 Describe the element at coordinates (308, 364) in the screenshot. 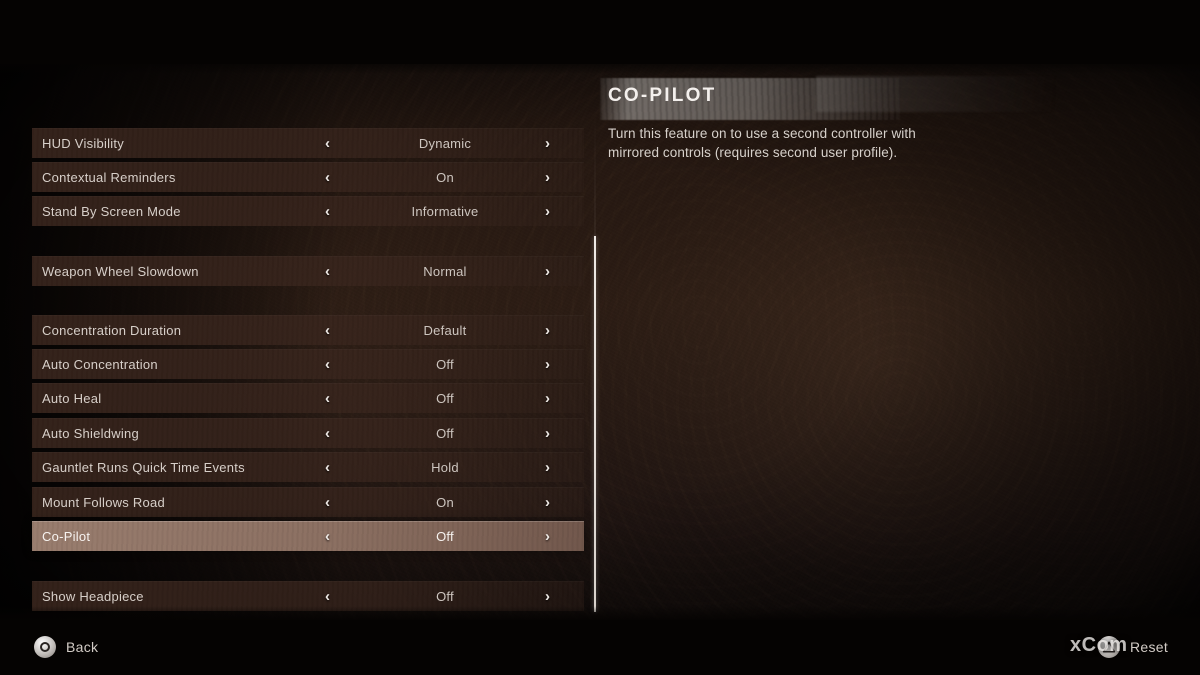

I see `settings-row: Auto Concentration ‹ Off ›` at that location.